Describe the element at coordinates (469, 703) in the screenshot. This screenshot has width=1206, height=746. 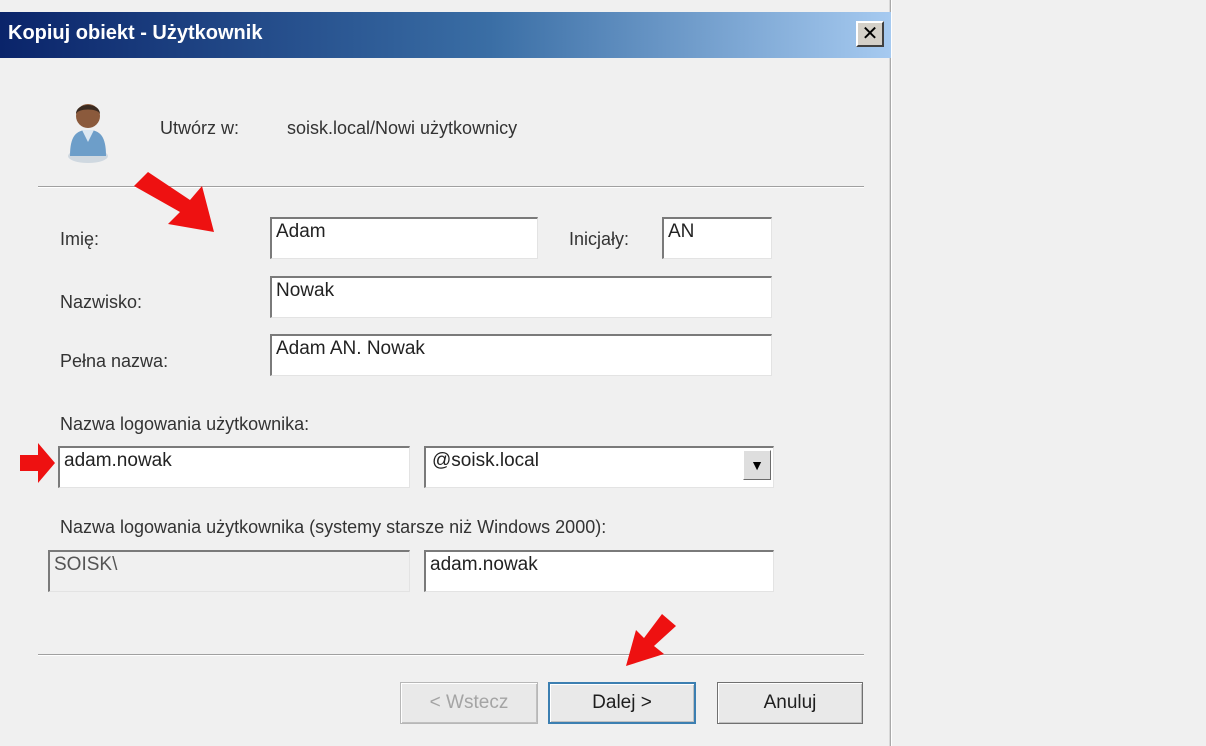
I see `back-button: < Wstecz` at that location.